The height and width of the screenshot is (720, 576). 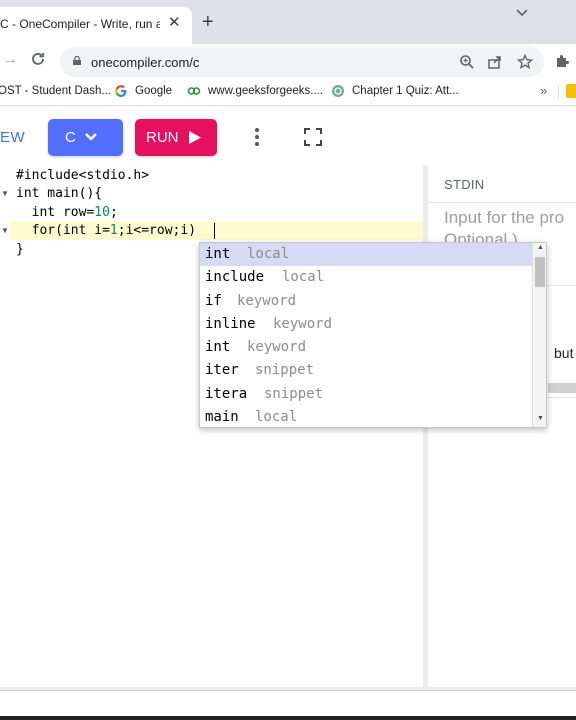 What do you see at coordinates (194, 91) in the screenshot?
I see `geeksforgeeks-icon` at bounding box center [194, 91].